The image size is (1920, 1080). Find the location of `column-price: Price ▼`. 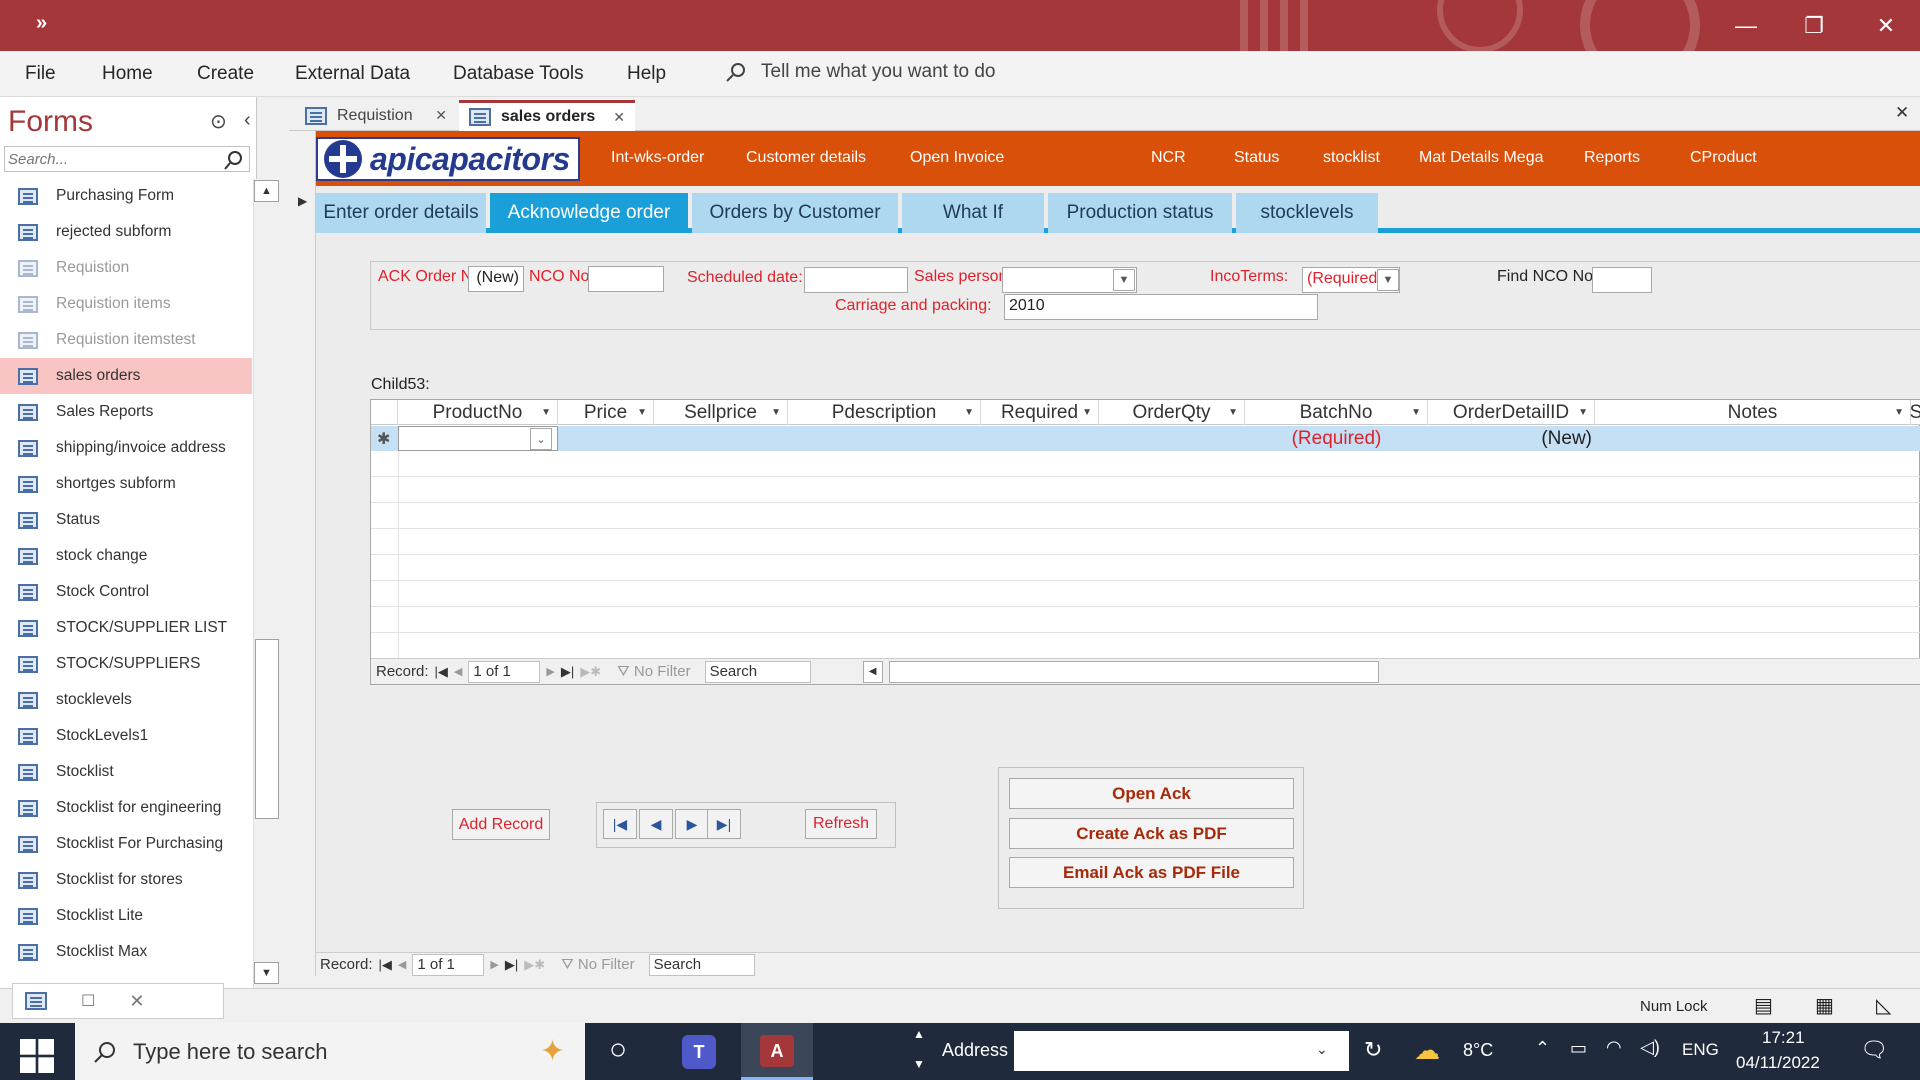

column-price: Price ▼ is located at coordinates (606, 412).